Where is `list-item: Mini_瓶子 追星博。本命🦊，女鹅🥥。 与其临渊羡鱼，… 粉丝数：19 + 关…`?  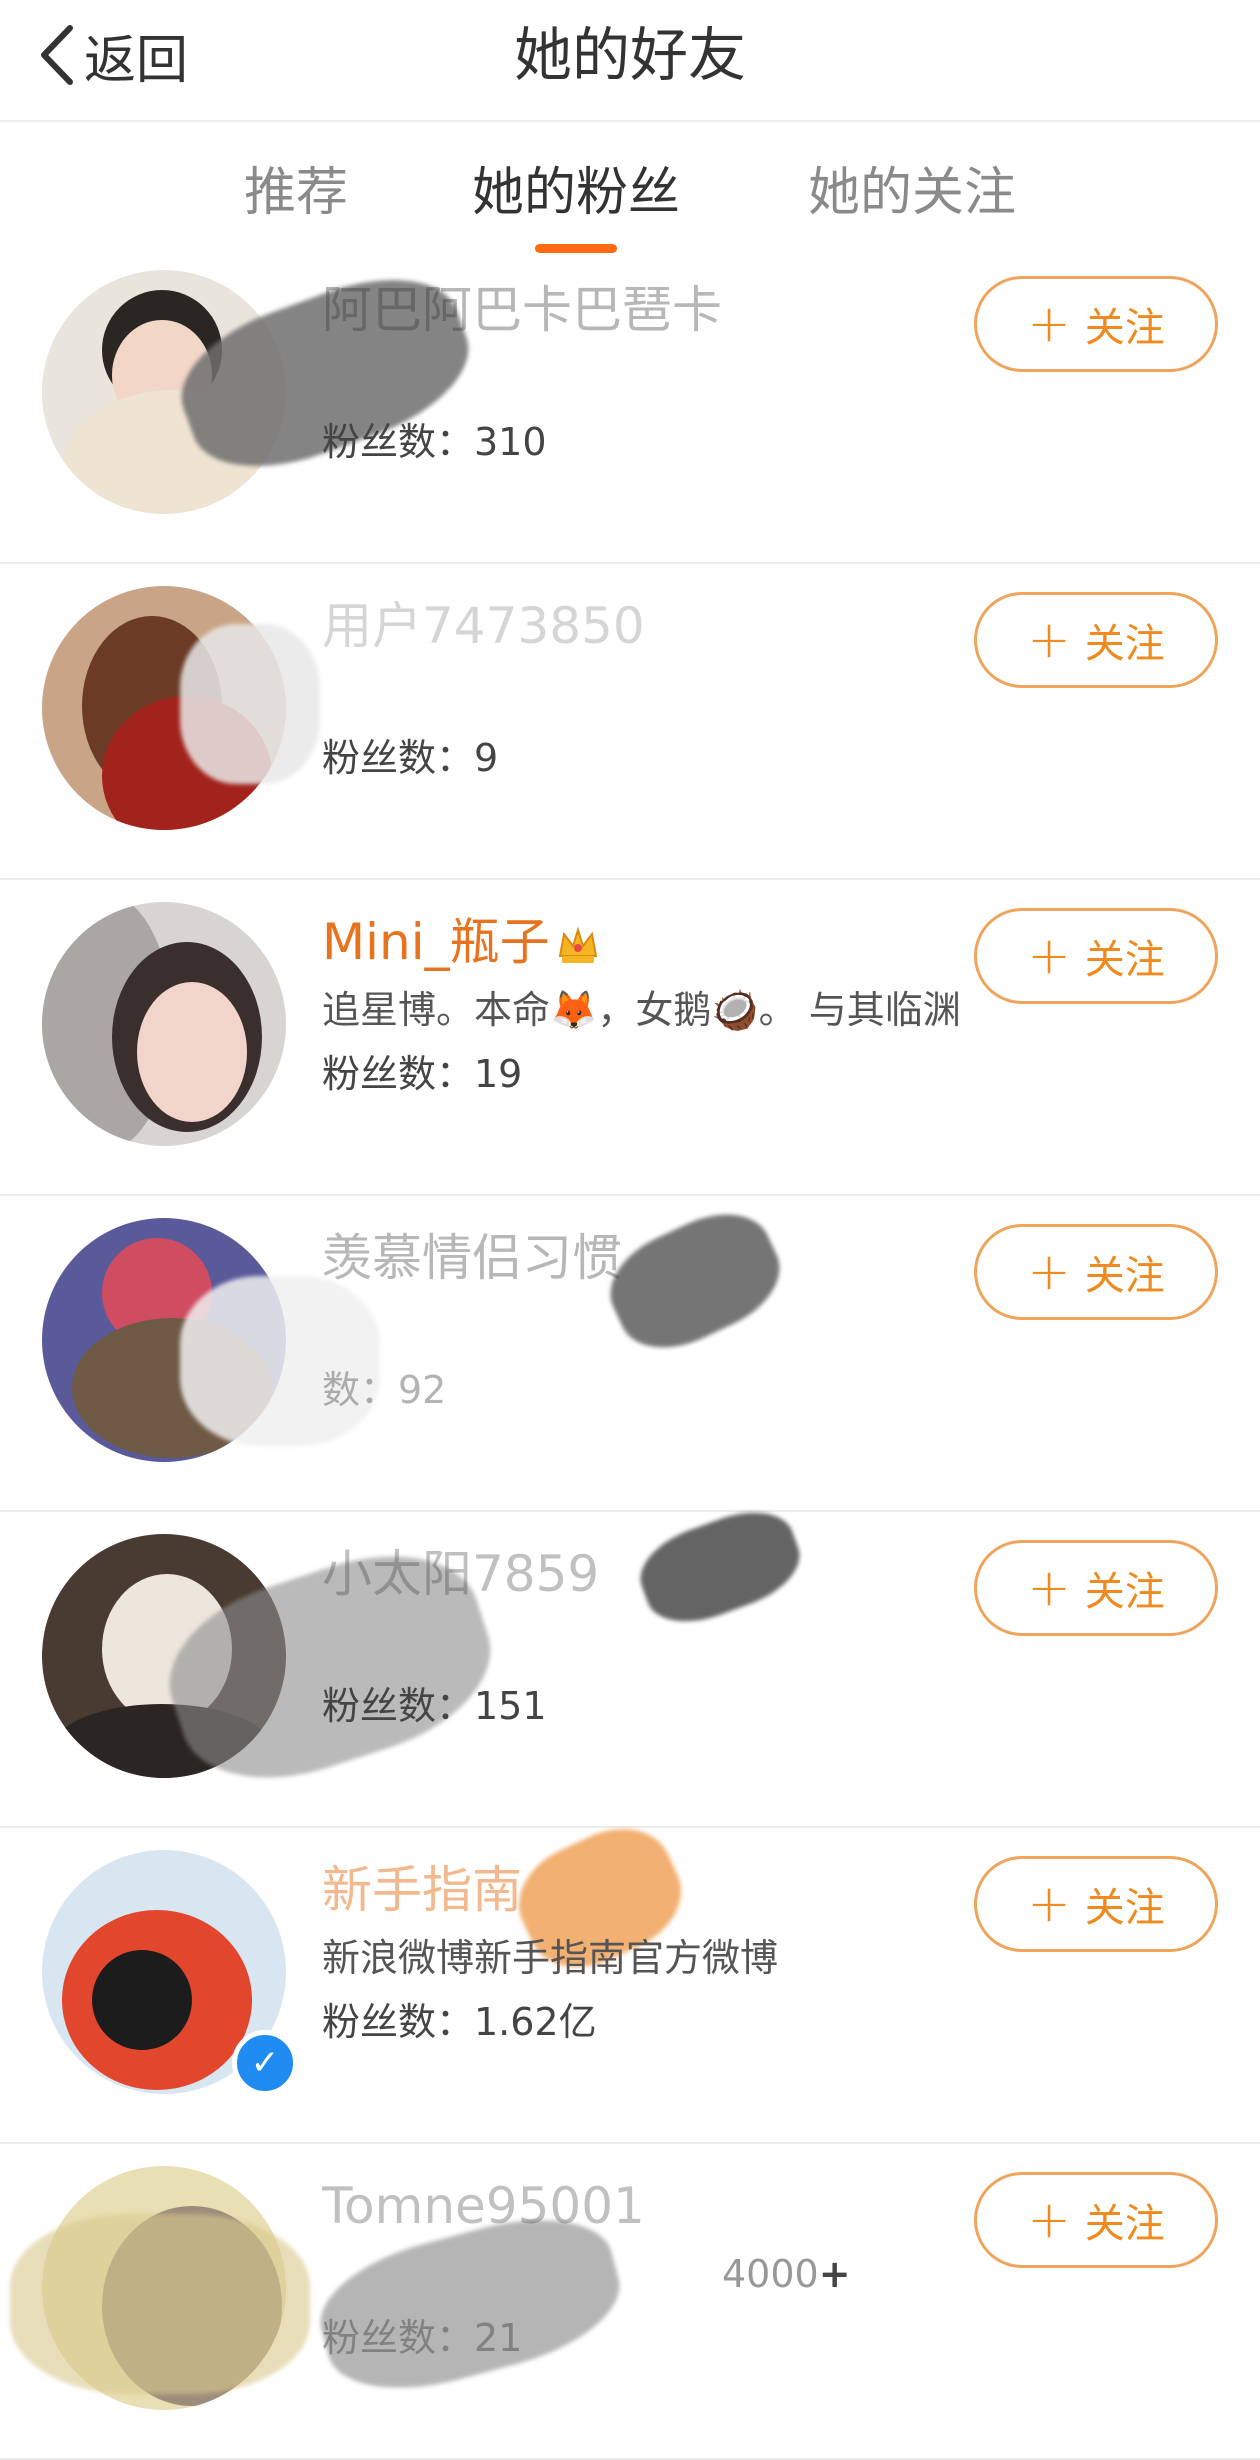 list-item: Mini_瓶子 追星博。本命🦊，女鹅🥥。 与其临渊羡鱼，… 粉丝数：19 + 关… is located at coordinates (630, 1038).